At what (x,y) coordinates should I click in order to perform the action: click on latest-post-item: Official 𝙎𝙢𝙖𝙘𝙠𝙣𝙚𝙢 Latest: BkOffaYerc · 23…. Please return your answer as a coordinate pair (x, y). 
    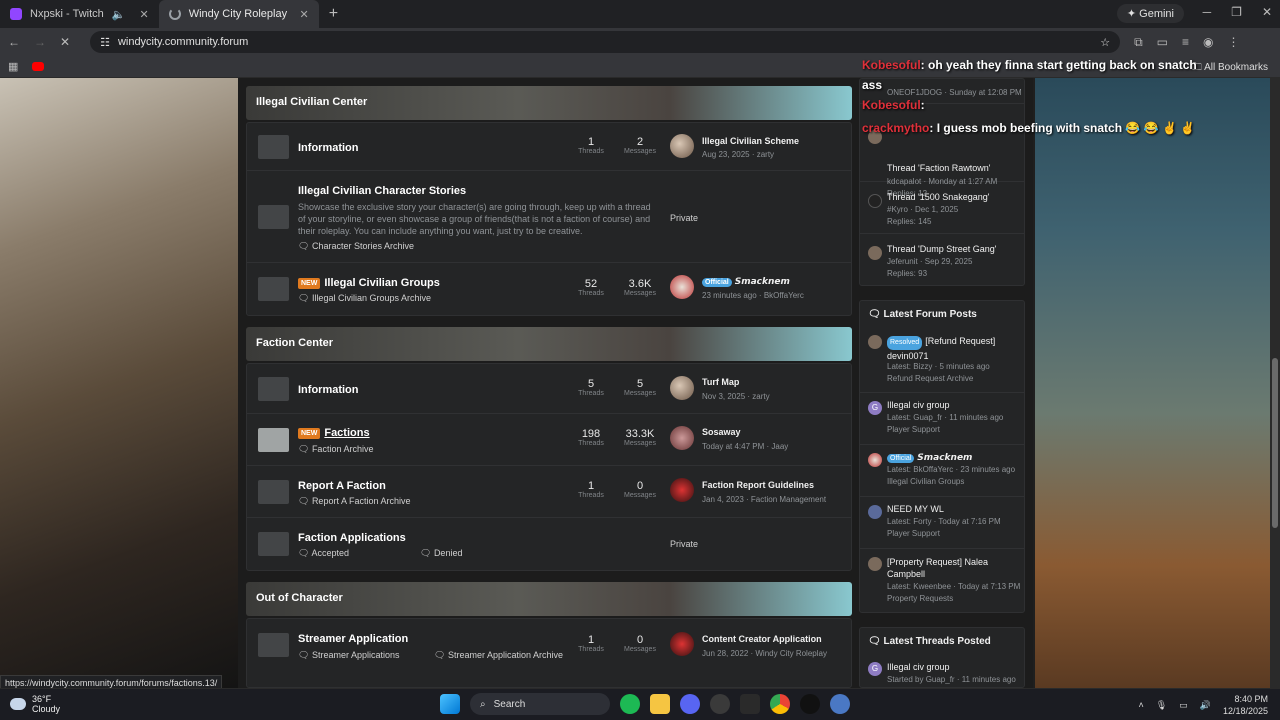
    Looking at the image, I should click on (942, 471).